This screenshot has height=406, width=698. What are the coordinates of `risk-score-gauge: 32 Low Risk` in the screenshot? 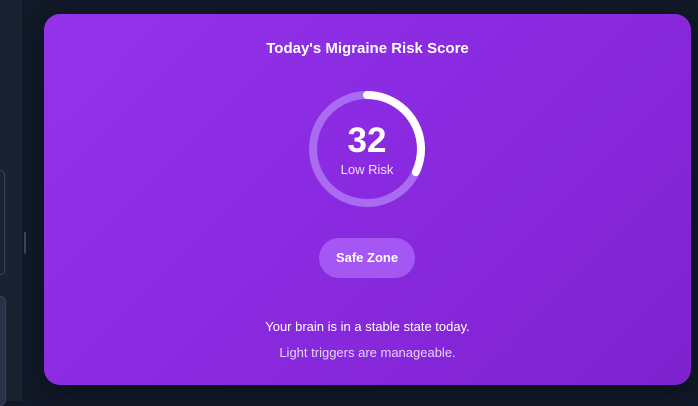 It's located at (367, 149).